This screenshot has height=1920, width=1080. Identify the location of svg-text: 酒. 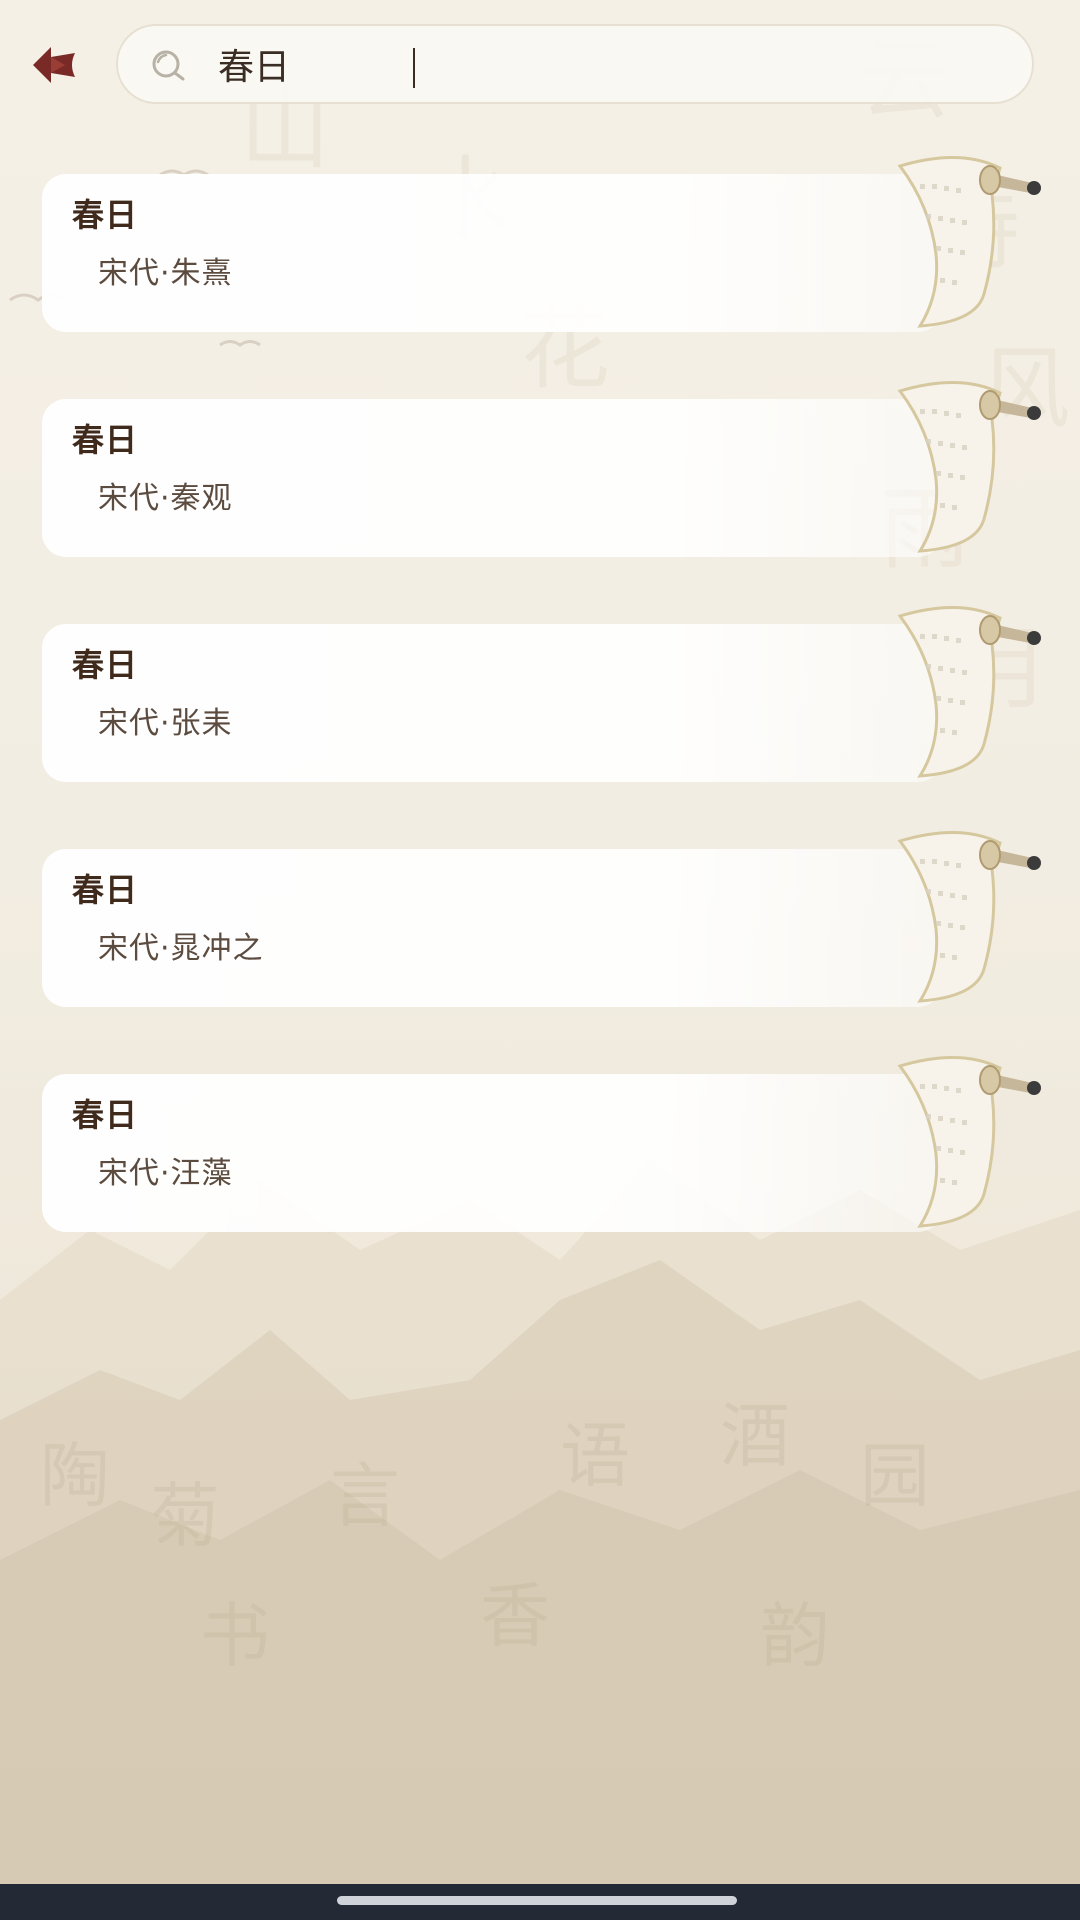
(755, 1436).